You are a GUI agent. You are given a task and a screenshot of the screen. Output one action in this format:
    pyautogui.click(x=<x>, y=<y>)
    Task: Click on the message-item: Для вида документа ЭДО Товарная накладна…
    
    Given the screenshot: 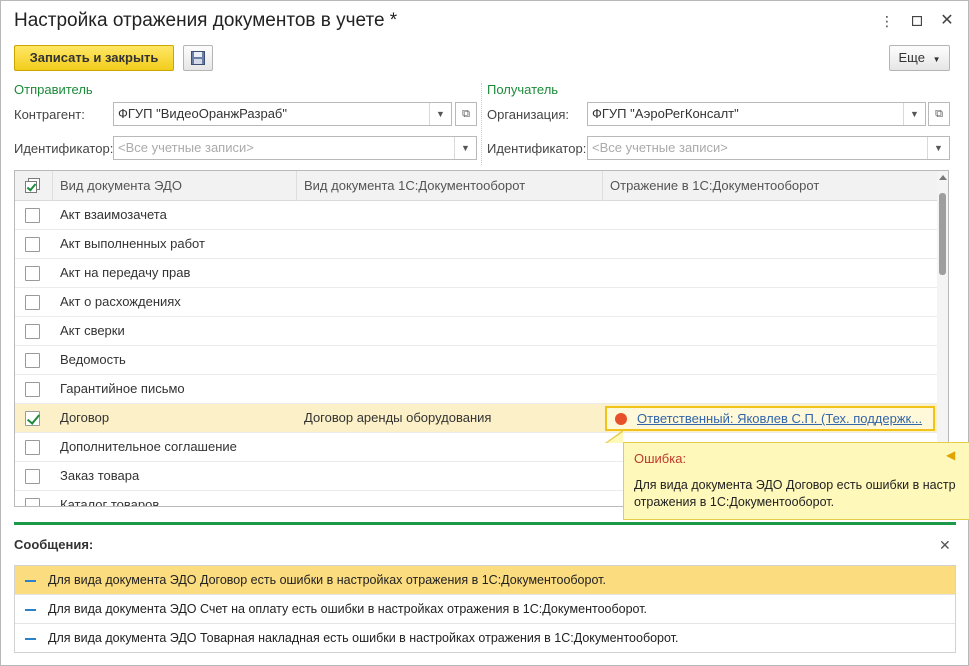 What is the action you would take?
    pyautogui.click(x=485, y=638)
    